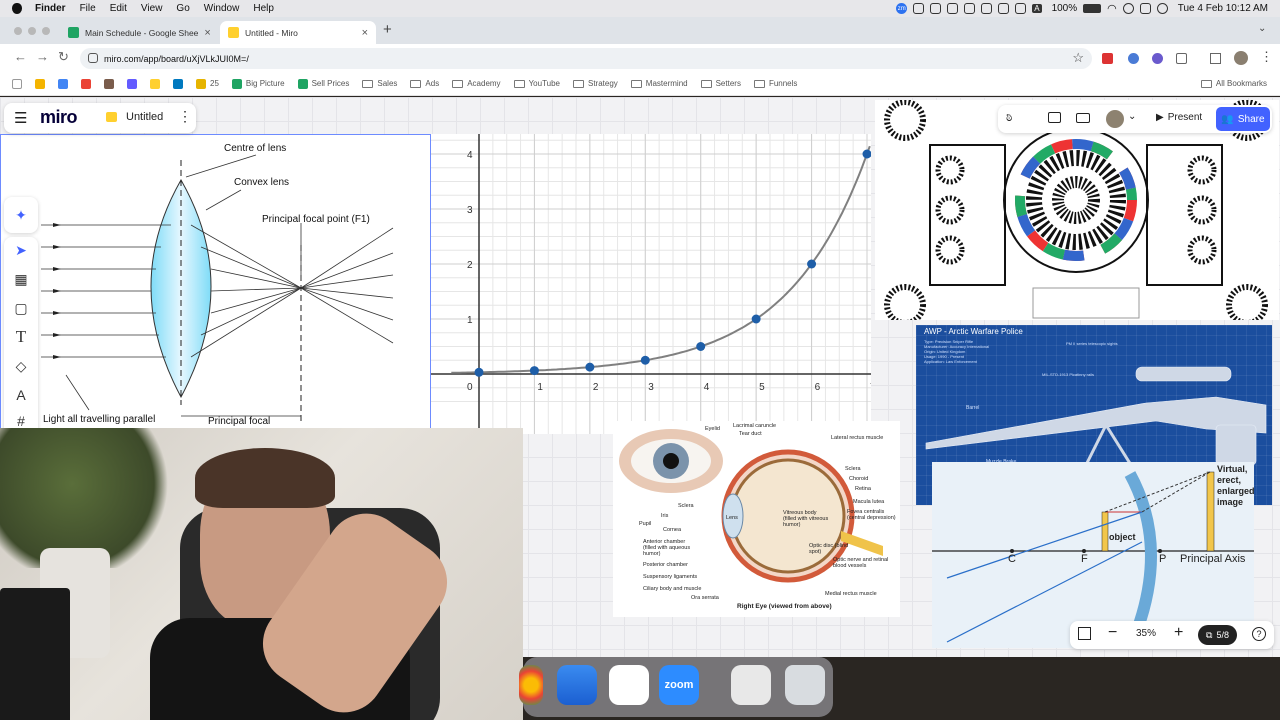 The image size is (1280, 720). I want to click on battery-icon, so click(1092, 8).